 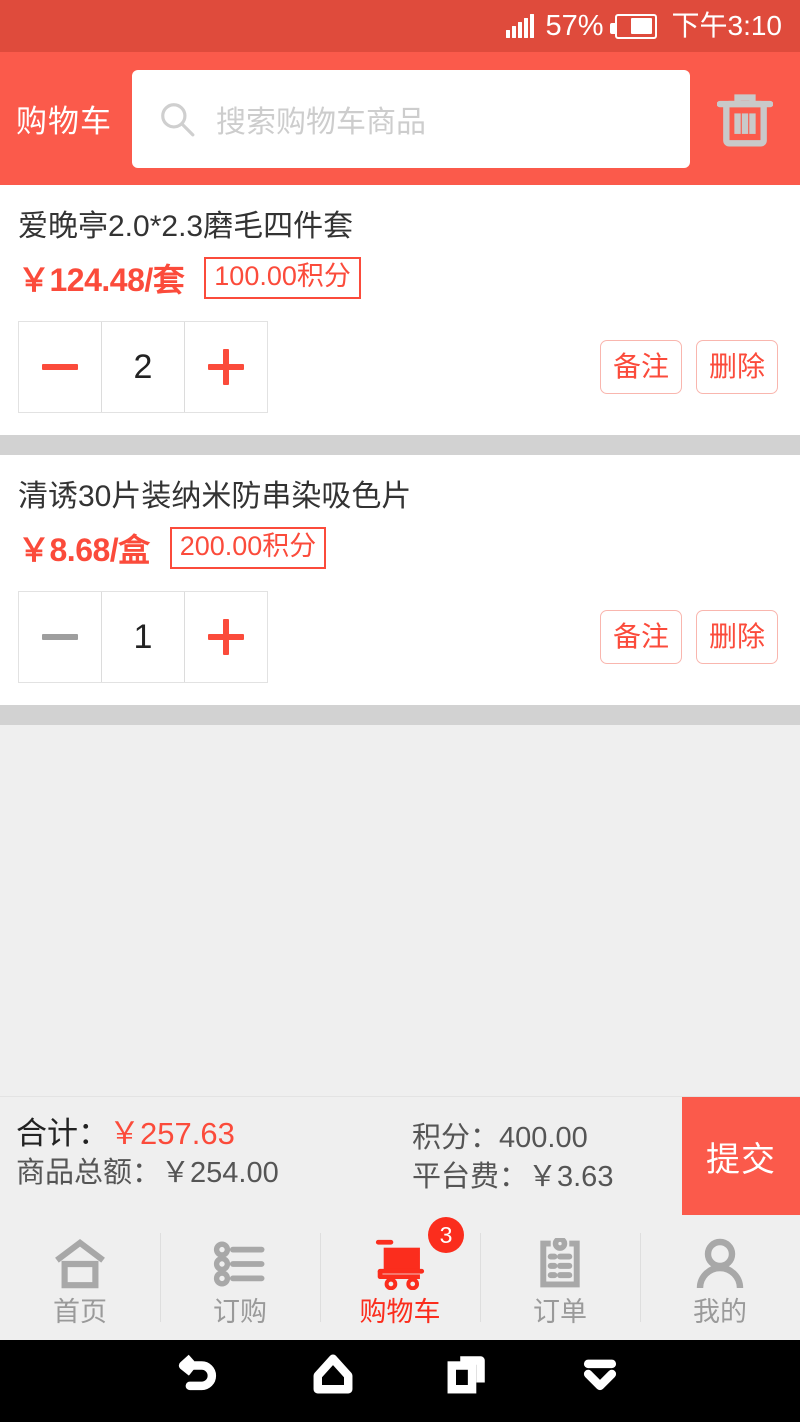 I want to click on tab-orders: 订单, so click(x=560, y=1277).